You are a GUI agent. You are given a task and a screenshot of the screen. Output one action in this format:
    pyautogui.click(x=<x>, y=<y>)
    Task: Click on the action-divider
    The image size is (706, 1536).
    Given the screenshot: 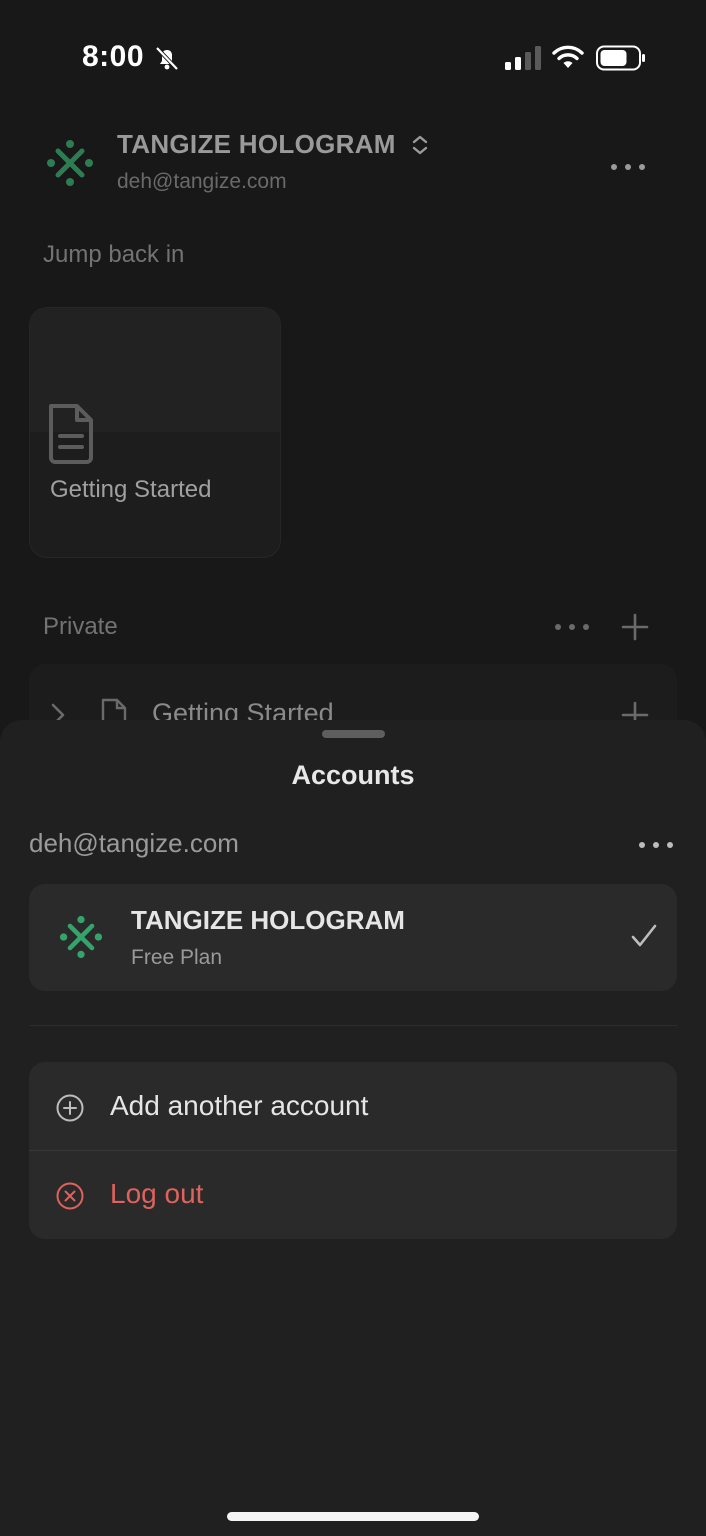 What is the action you would take?
    pyautogui.click(x=353, y=1150)
    